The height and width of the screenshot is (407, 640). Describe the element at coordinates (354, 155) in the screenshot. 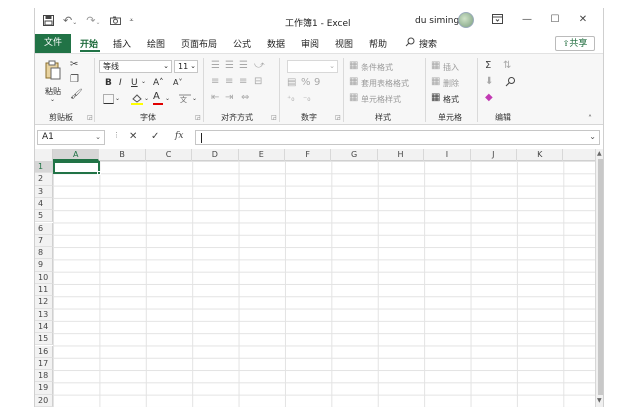

I see `column-header: G` at that location.